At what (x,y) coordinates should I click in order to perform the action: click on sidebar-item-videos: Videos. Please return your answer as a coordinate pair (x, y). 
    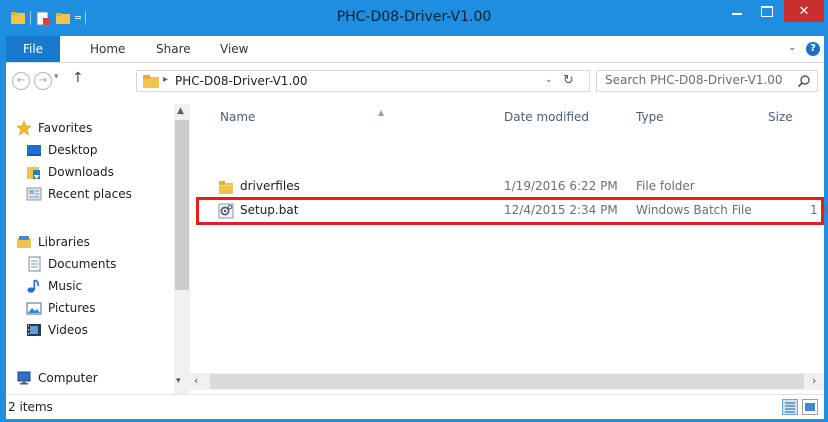
    Looking at the image, I should click on (57, 330).